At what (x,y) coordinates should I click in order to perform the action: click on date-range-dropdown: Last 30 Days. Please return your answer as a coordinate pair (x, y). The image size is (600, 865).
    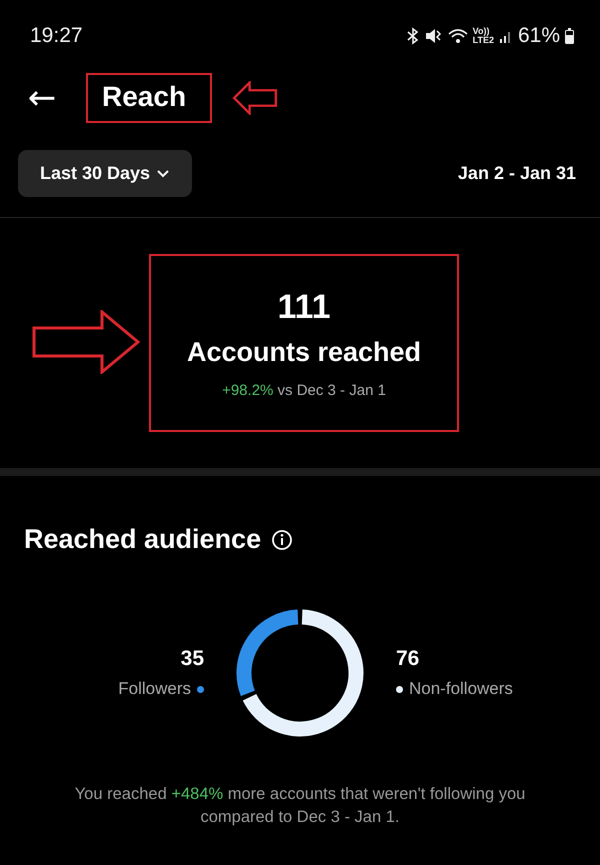
    Looking at the image, I should click on (105, 173).